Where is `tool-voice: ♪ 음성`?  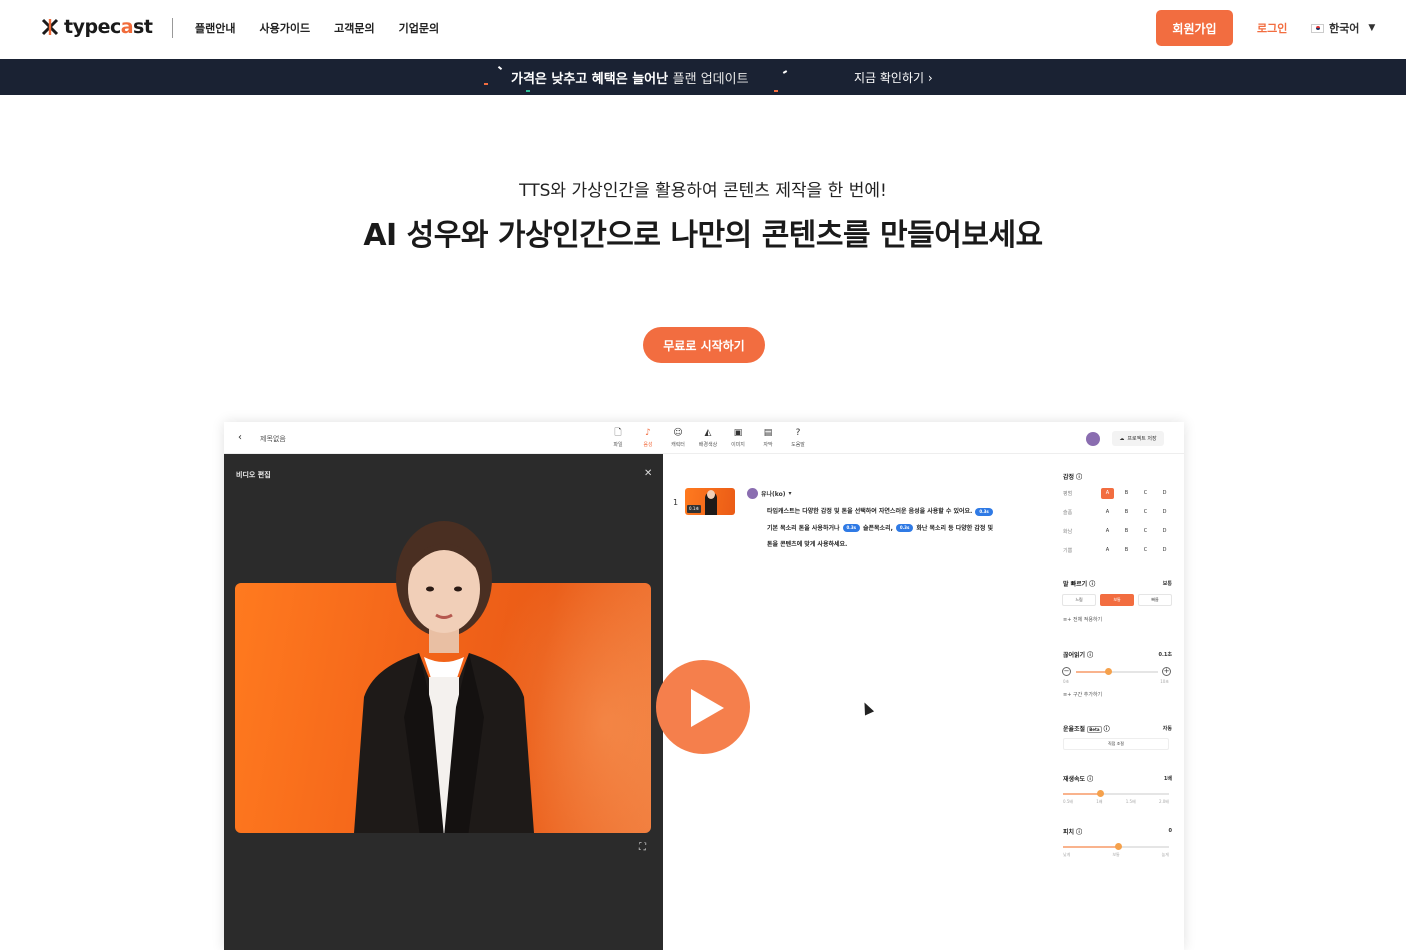
tool-voice: ♪ 음성 is located at coordinates (648, 438).